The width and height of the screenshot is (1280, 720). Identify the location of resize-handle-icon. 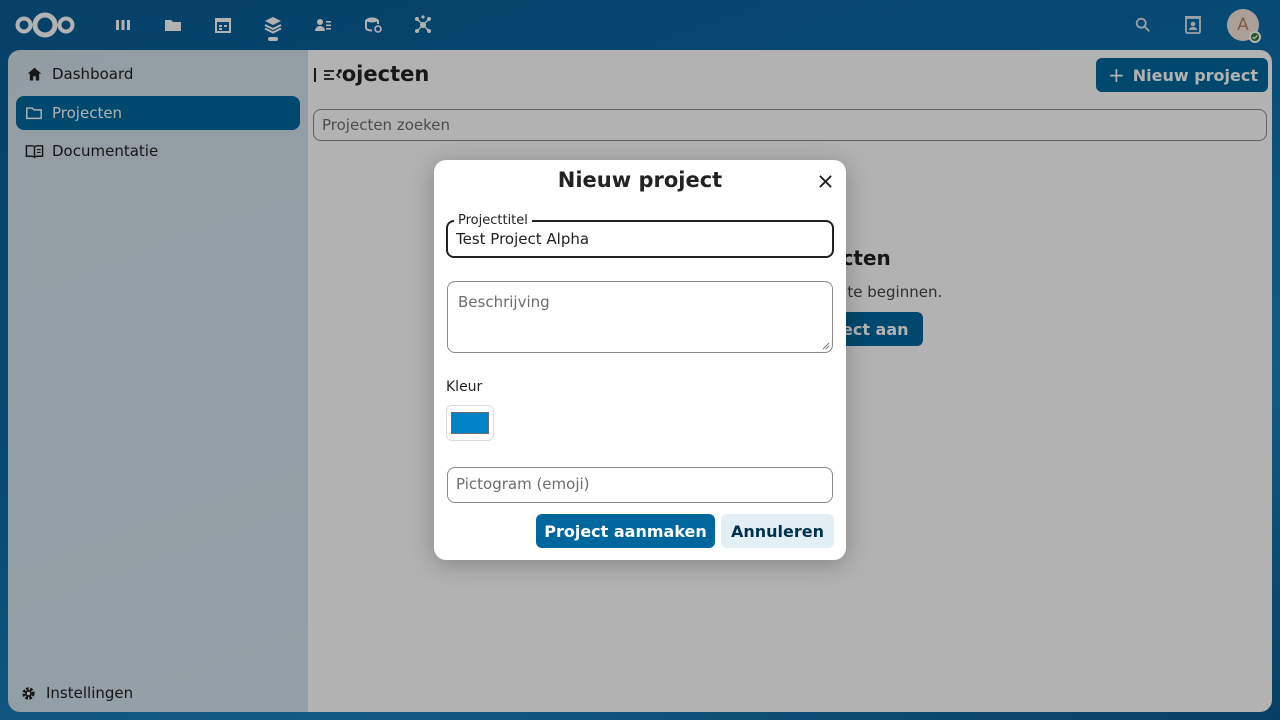
(826, 346).